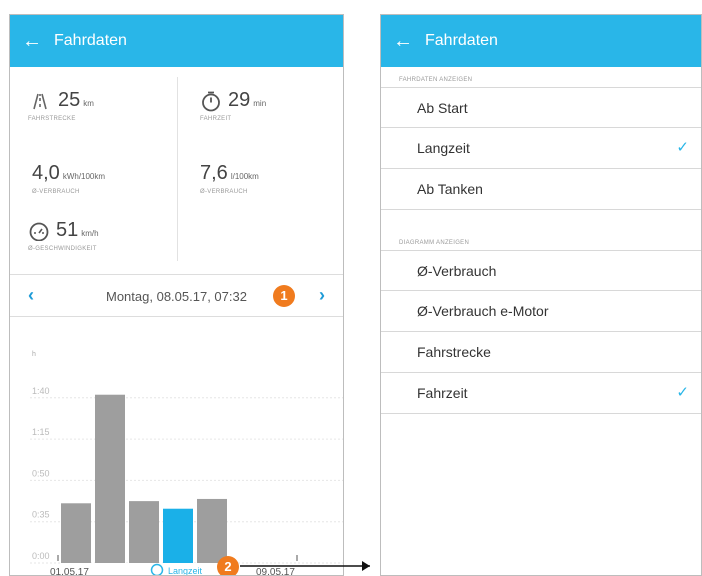 The image size is (702, 576). What do you see at coordinates (305, 566) in the screenshot?
I see `connector-arrow-icon` at bounding box center [305, 566].